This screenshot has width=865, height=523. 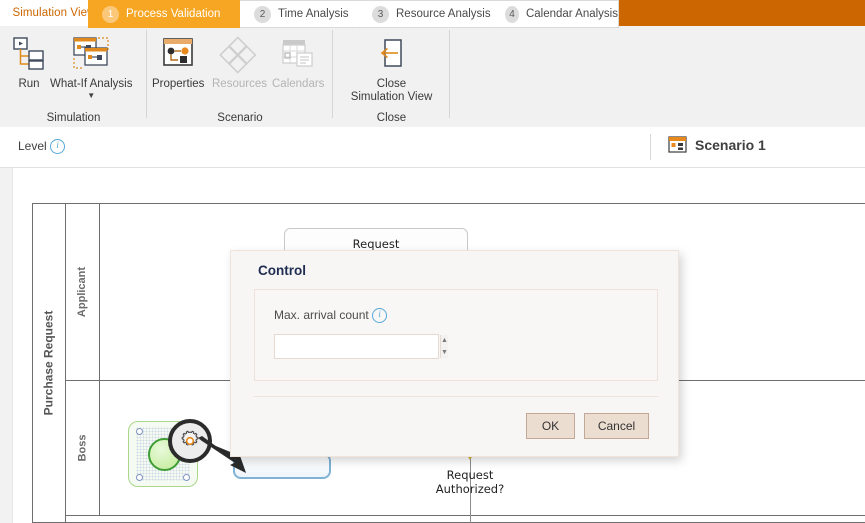 I want to click on step-number: 1, so click(x=110, y=14).